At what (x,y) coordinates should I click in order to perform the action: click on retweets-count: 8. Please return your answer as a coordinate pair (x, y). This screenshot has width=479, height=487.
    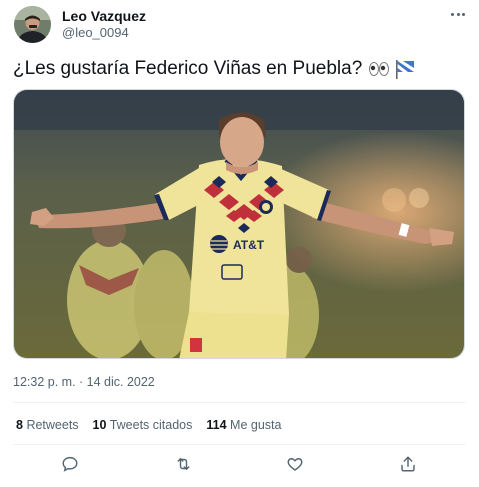
    Looking at the image, I should click on (19, 425).